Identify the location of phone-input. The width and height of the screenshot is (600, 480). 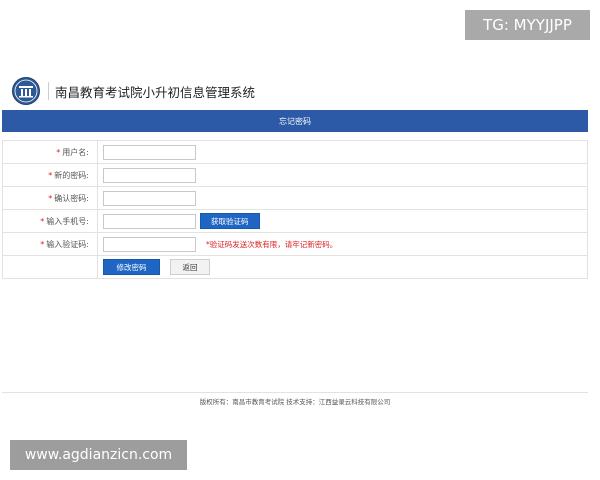
(149, 221).